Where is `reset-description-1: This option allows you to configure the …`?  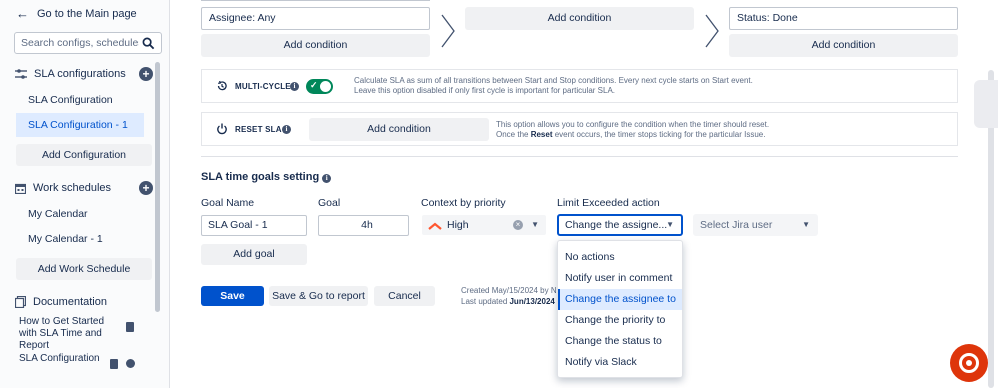 reset-description-1: This option allows you to configure the … is located at coordinates (633, 124).